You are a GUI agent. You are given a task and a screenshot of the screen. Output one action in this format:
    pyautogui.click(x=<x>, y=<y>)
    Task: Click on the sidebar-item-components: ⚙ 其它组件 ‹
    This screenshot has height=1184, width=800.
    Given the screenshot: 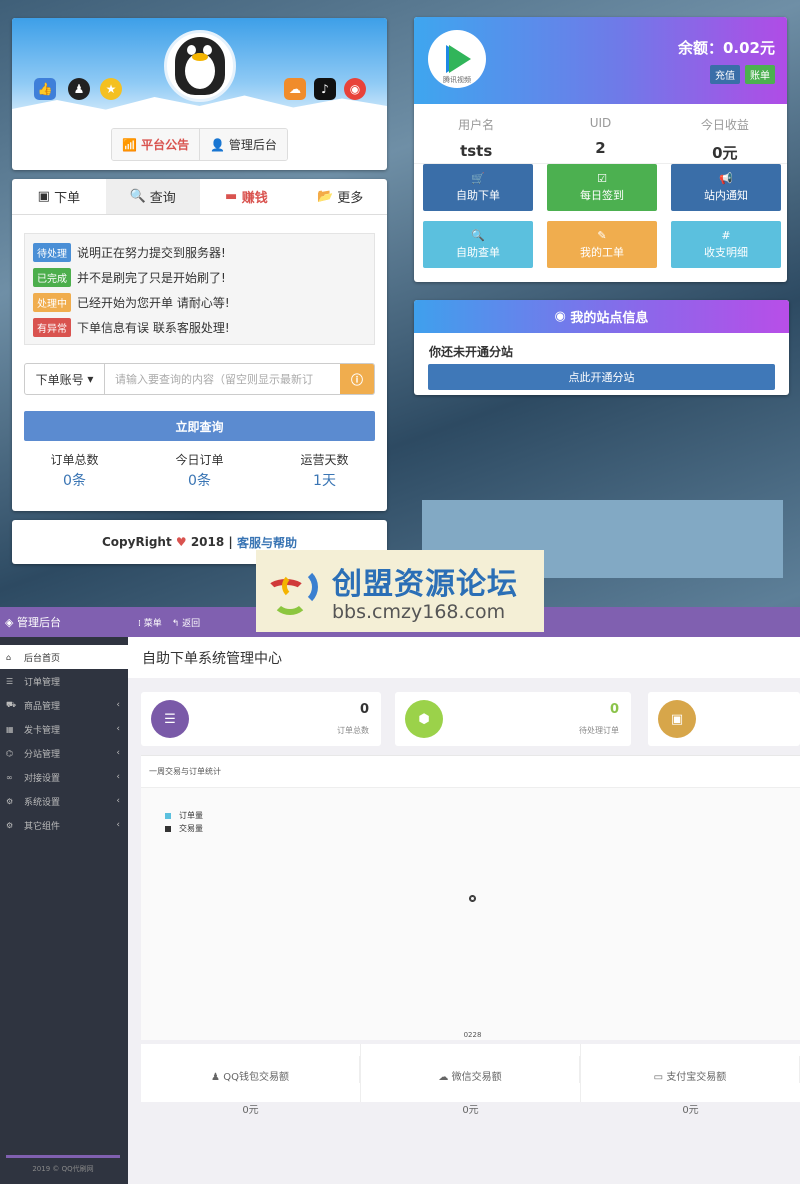 What is the action you would take?
    pyautogui.click(x=64, y=825)
    